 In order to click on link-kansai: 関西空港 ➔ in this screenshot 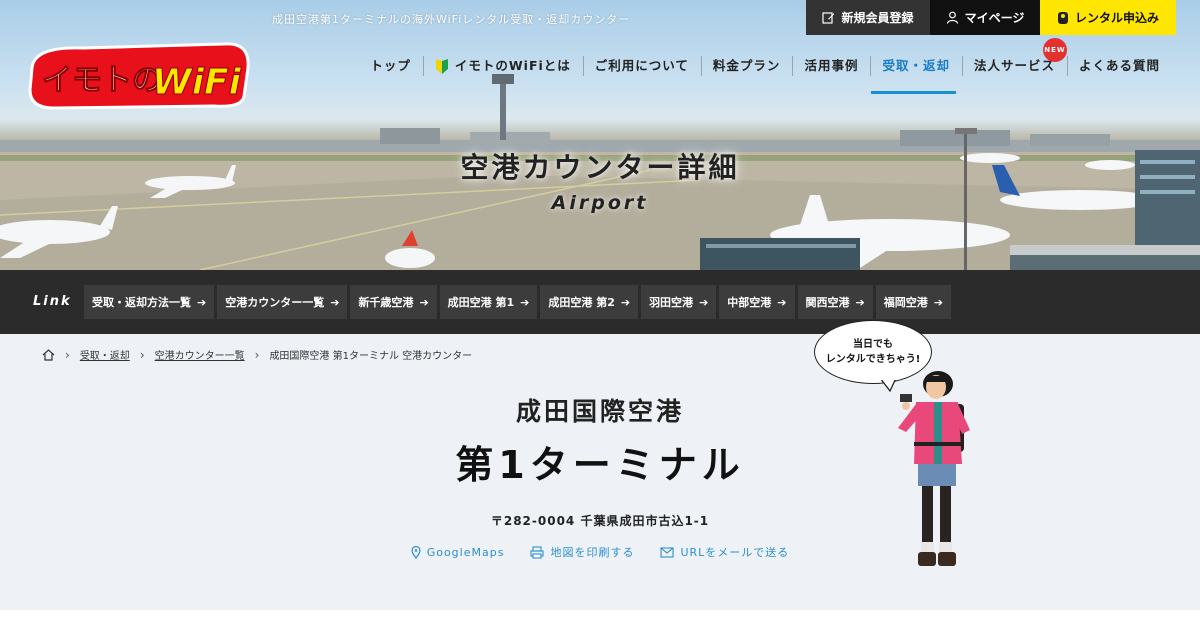, I will do `click(835, 302)`.